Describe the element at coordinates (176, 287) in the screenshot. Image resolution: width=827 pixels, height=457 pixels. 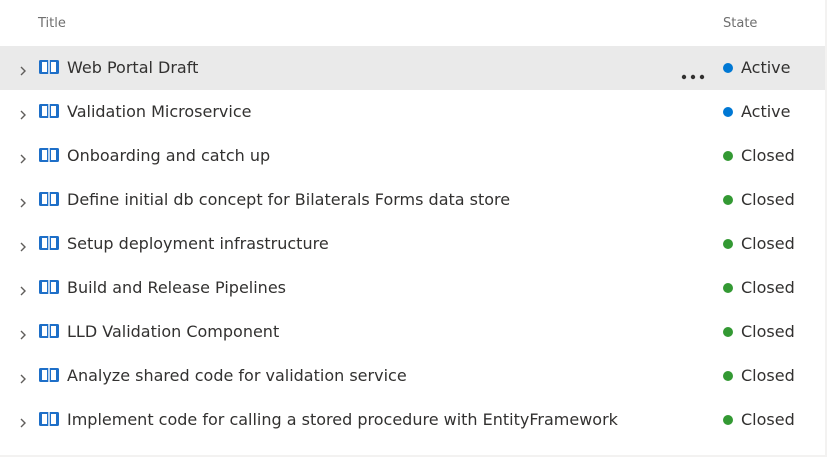
I see `work-item-title: Build and Release Pipelines` at that location.